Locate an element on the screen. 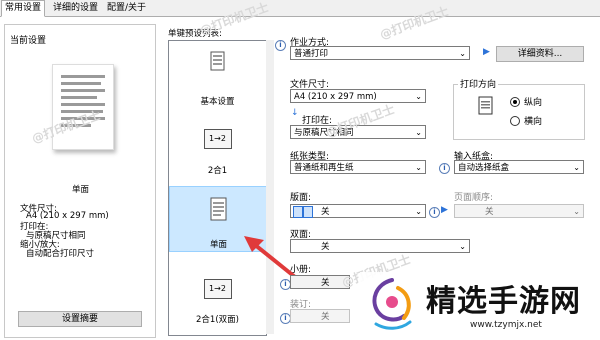  single-page-icon is located at coordinates (217, 61).